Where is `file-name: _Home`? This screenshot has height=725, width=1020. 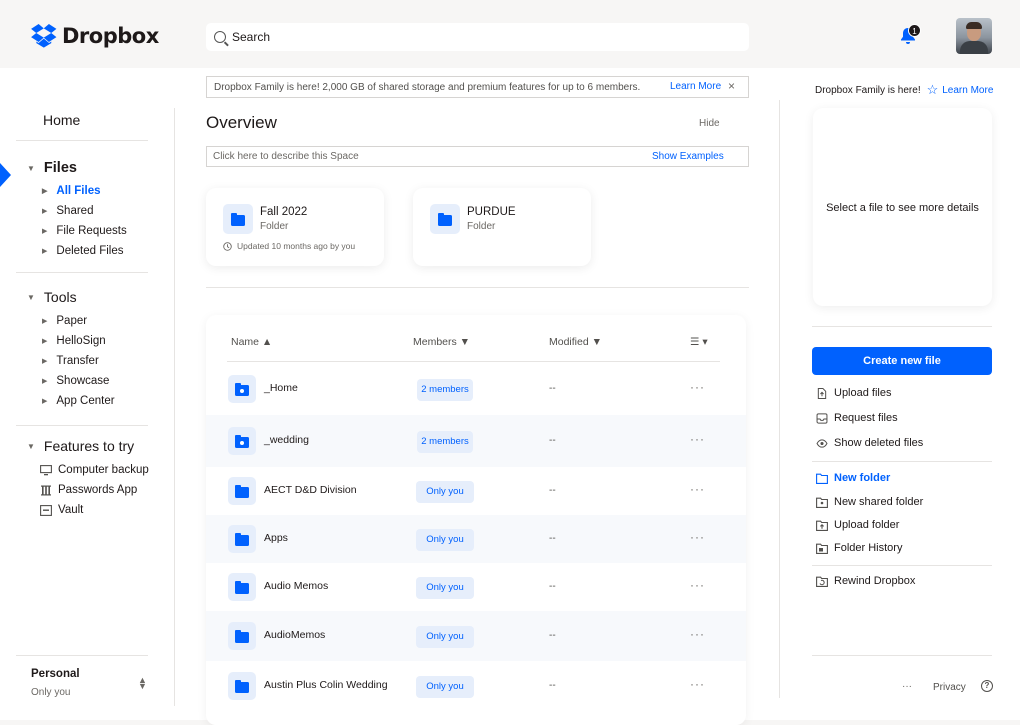
file-name: _Home is located at coordinates (281, 388).